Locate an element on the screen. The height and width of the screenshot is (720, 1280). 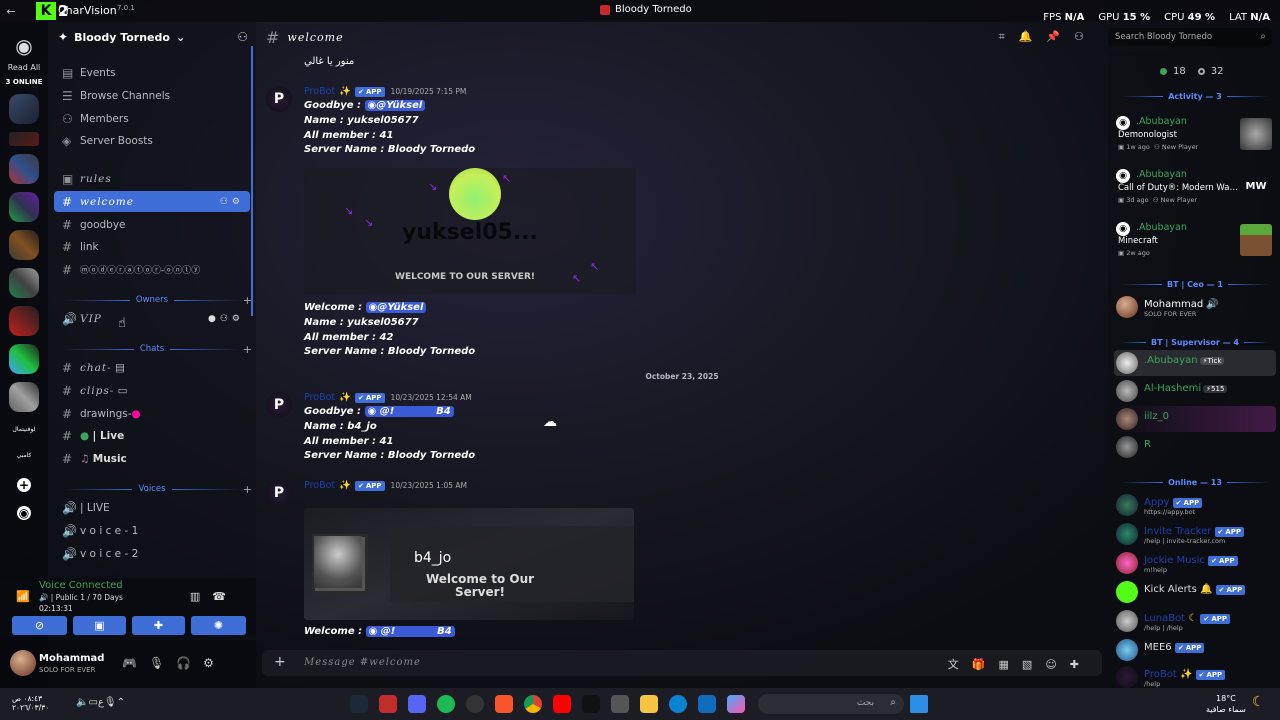
server-label: كامبي is located at coordinates (24, 455).